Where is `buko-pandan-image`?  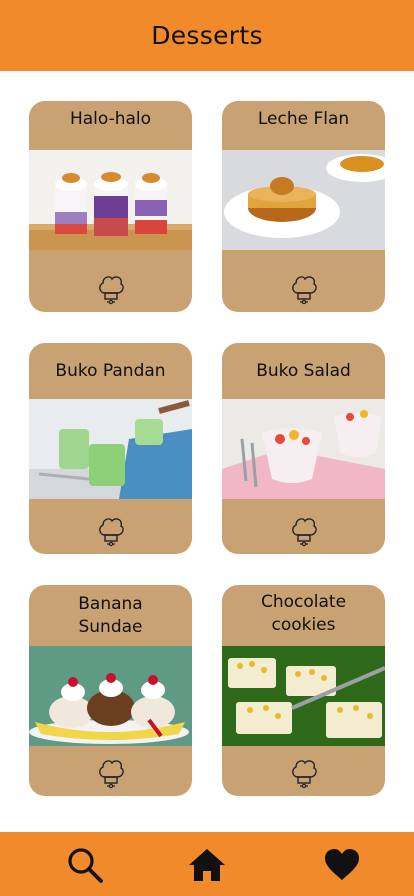 buko-pandan-image is located at coordinates (110, 449).